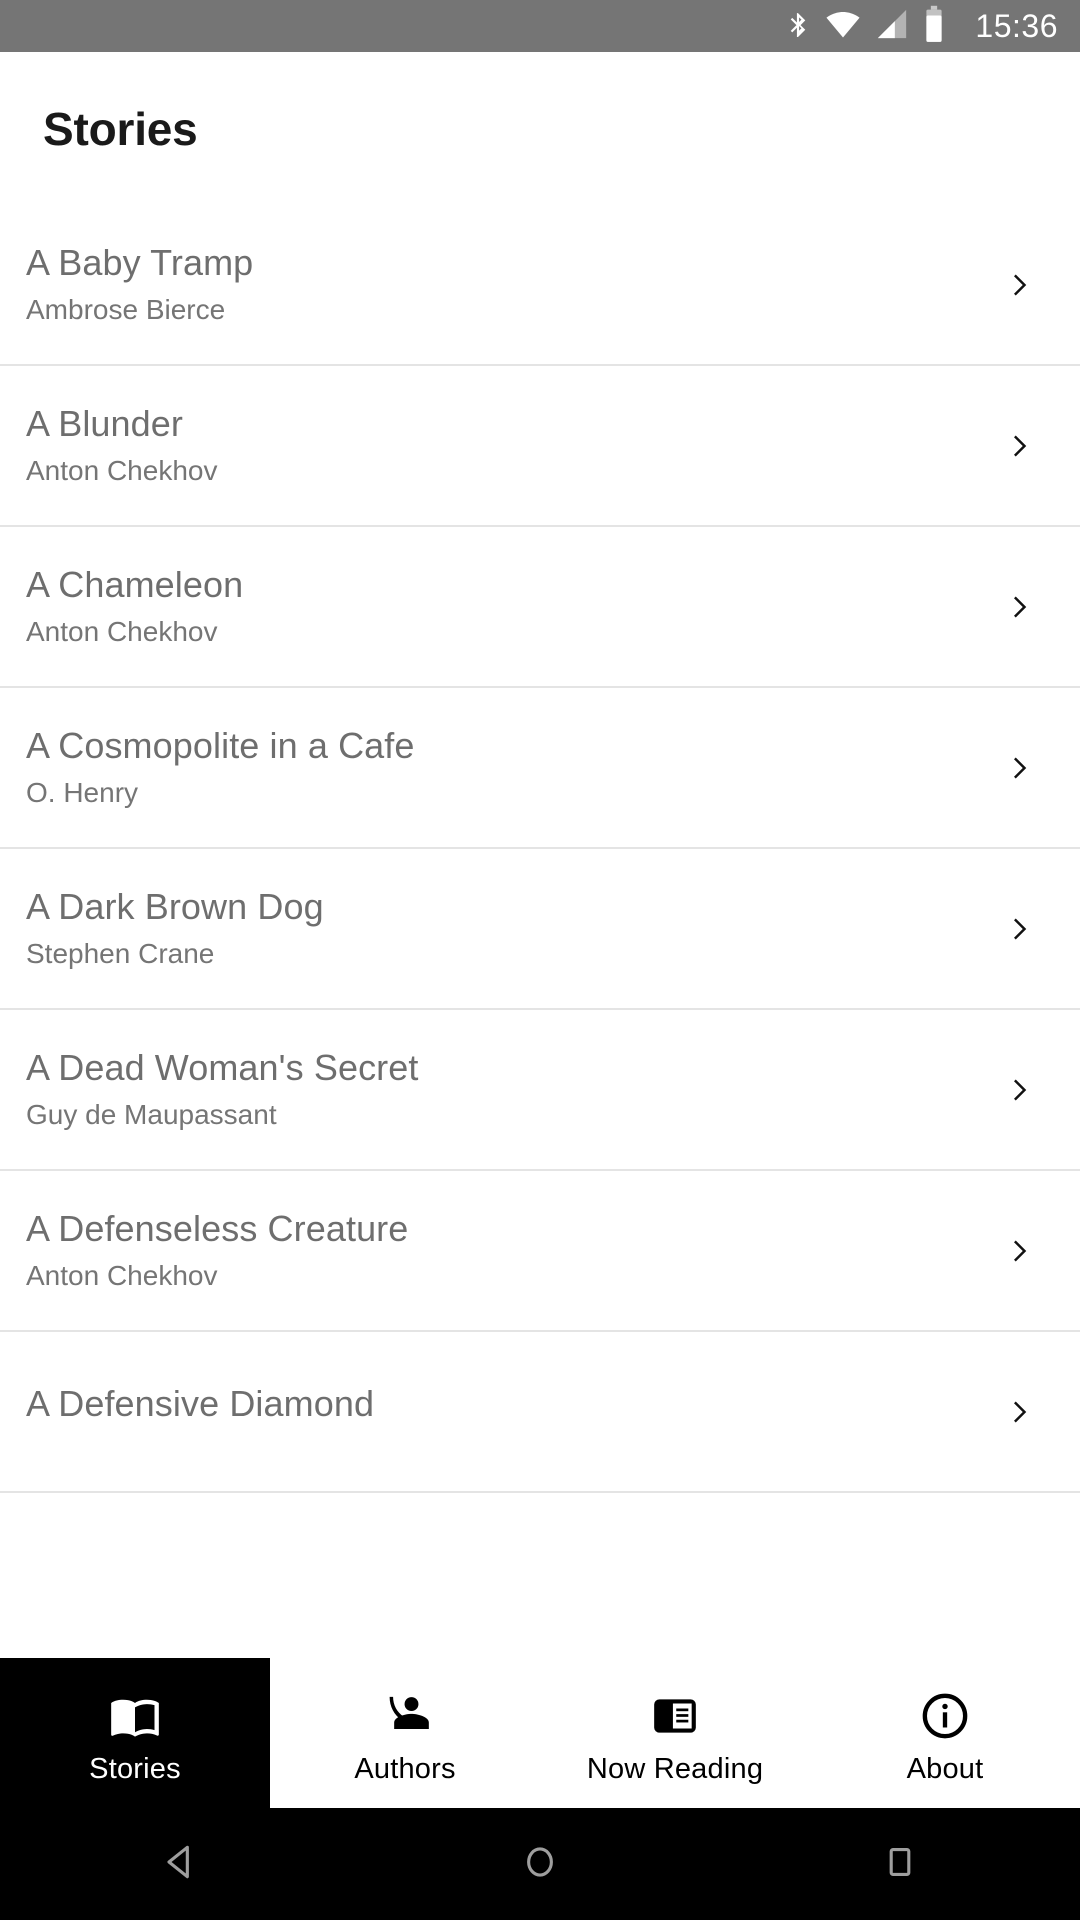  I want to click on story-list-item: A Blunder Anton Chekhov, so click(540, 446).